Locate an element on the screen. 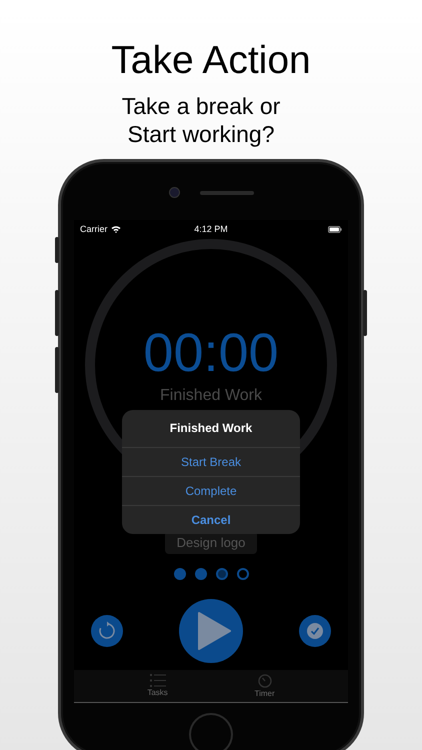  complete-button is located at coordinates (315, 631).